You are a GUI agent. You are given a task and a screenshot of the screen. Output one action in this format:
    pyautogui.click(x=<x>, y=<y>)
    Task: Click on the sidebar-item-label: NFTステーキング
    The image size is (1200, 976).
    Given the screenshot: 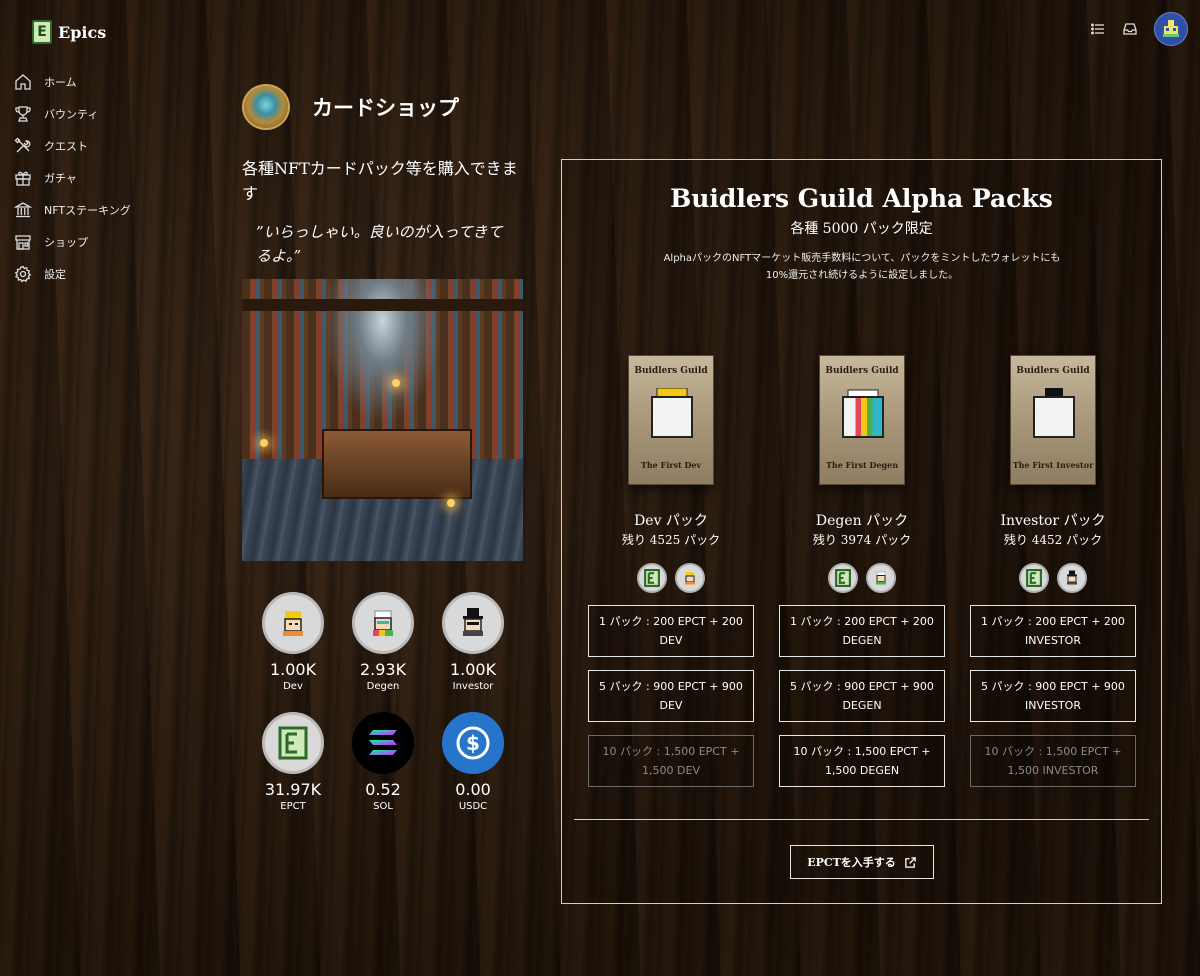 What is the action you would take?
    pyautogui.click(x=87, y=210)
    